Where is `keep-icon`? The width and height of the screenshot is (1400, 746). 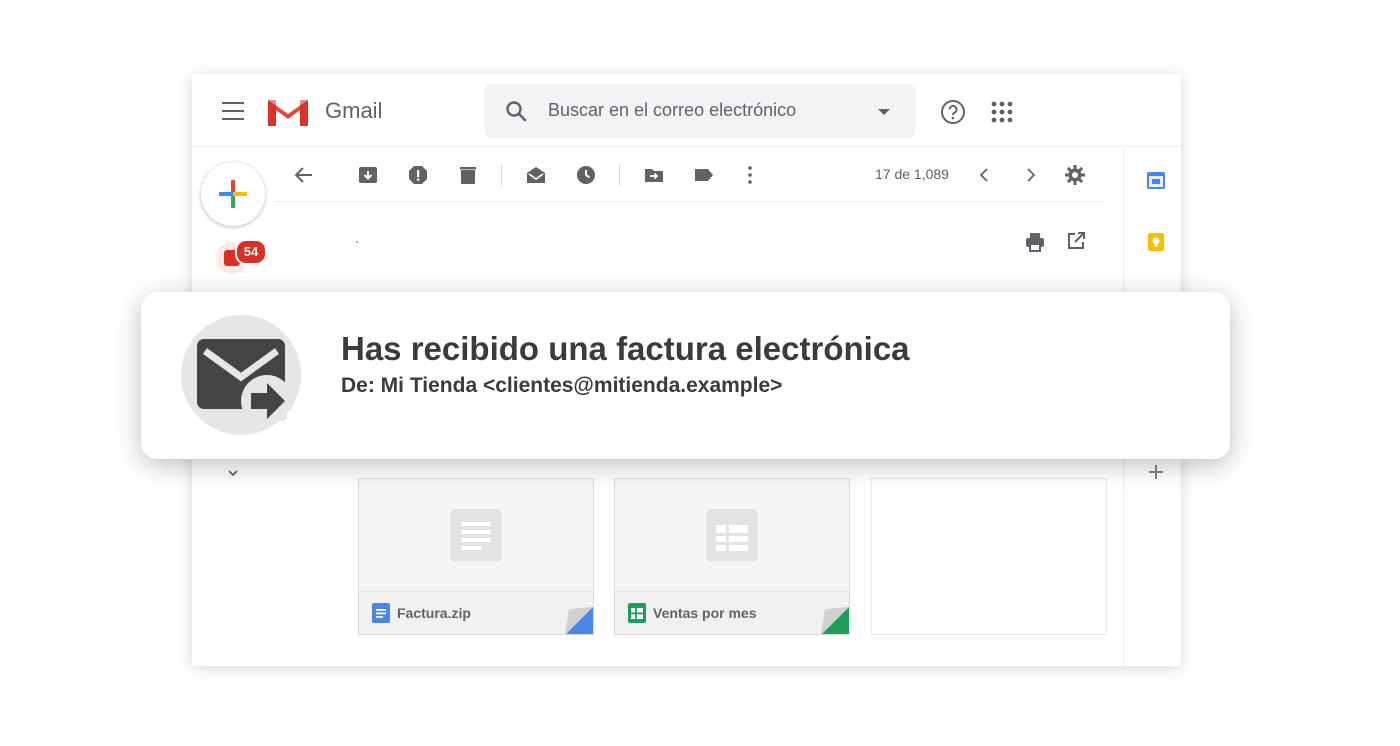
keep-icon is located at coordinates (1156, 242).